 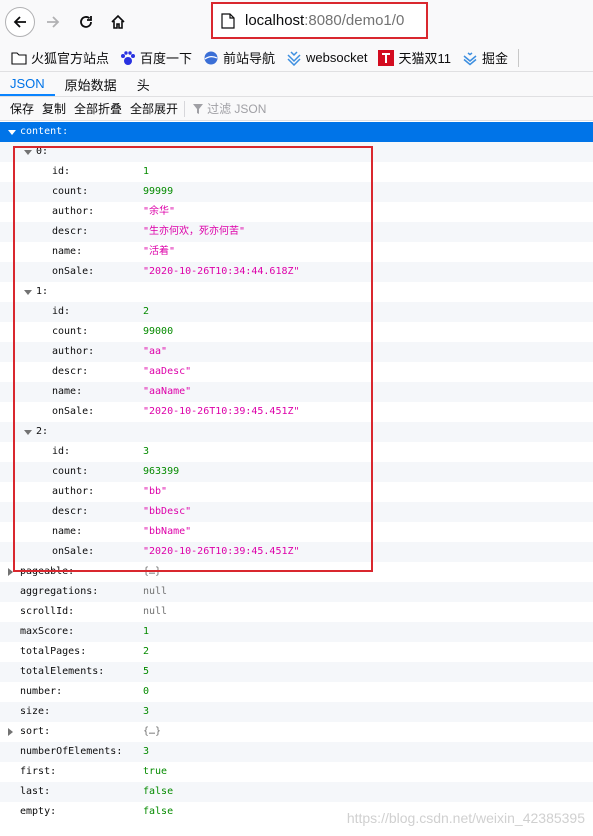 I want to click on json-key: aggregations:, so click(x=59, y=591).